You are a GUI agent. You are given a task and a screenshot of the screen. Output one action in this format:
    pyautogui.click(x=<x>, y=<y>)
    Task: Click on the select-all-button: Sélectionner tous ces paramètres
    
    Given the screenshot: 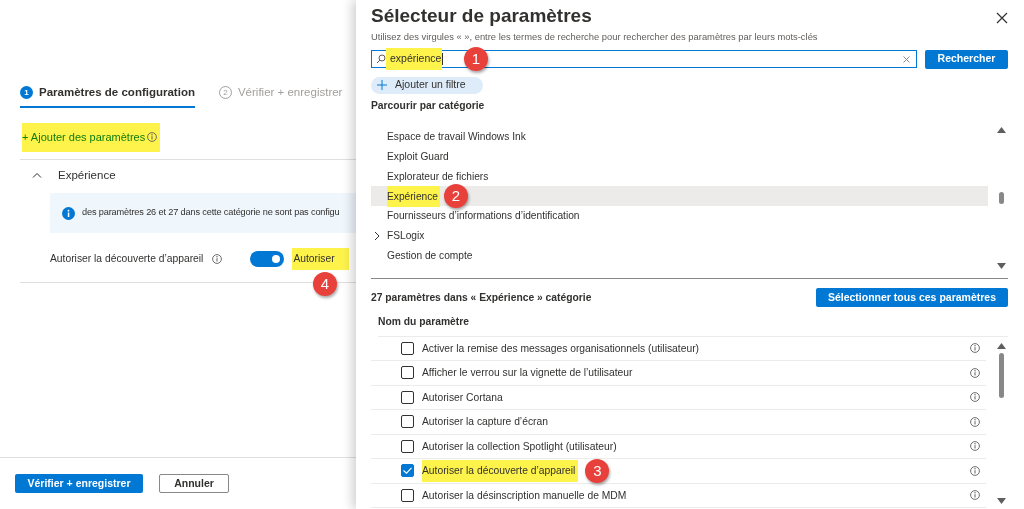 What is the action you would take?
    pyautogui.click(x=911, y=298)
    